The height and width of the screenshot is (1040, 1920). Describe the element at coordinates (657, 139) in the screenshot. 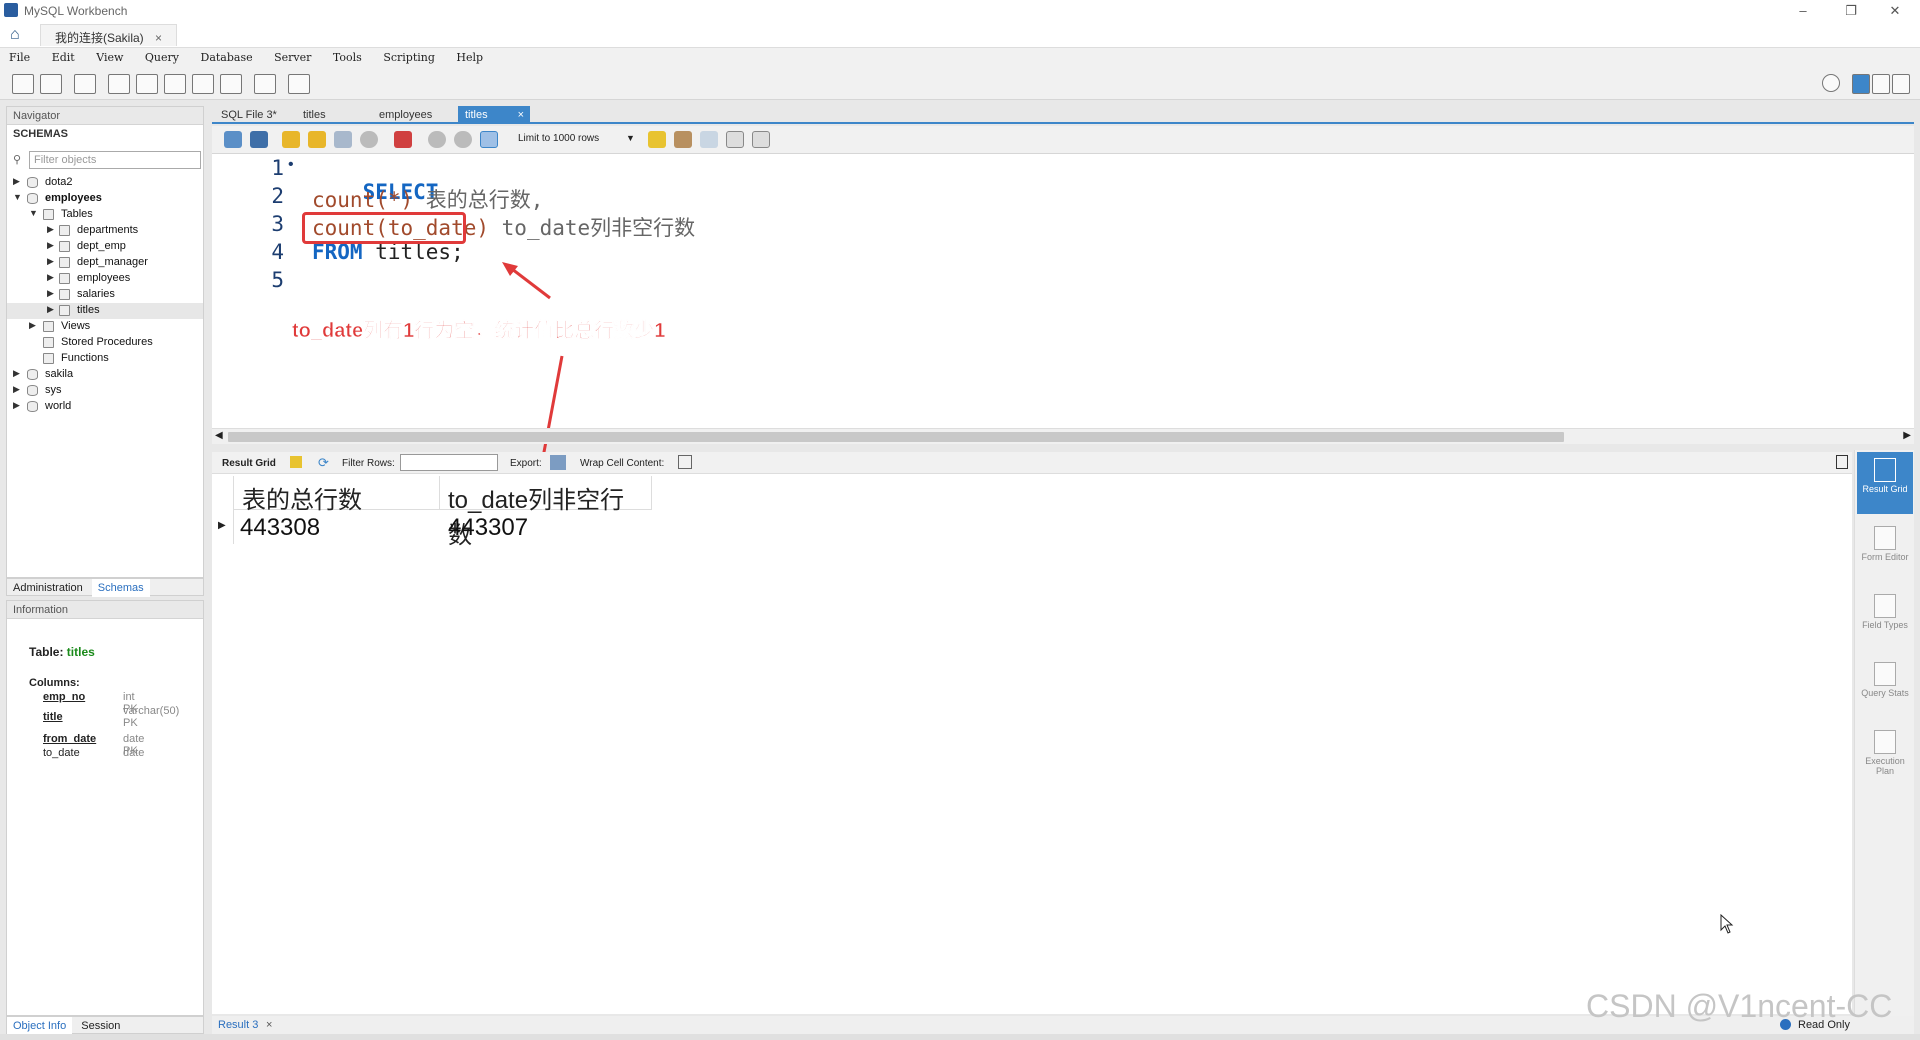

I see `add-snippet-icon` at that location.